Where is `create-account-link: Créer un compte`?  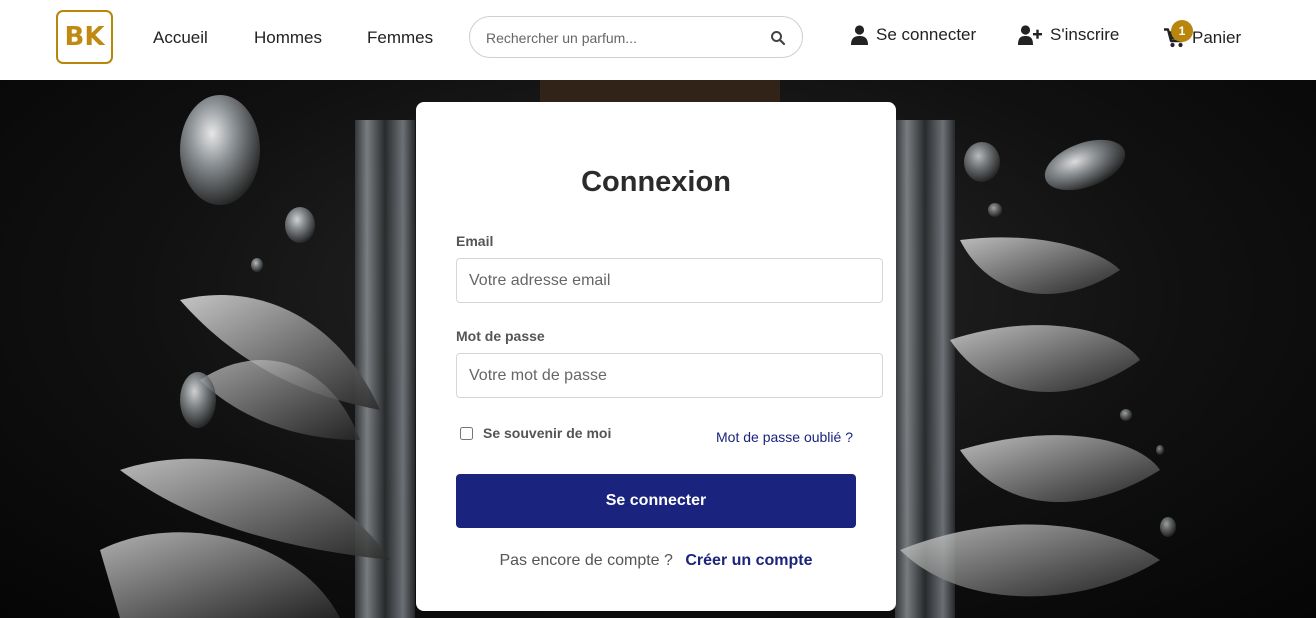
create-account-link: Créer un compte is located at coordinates (748, 560).